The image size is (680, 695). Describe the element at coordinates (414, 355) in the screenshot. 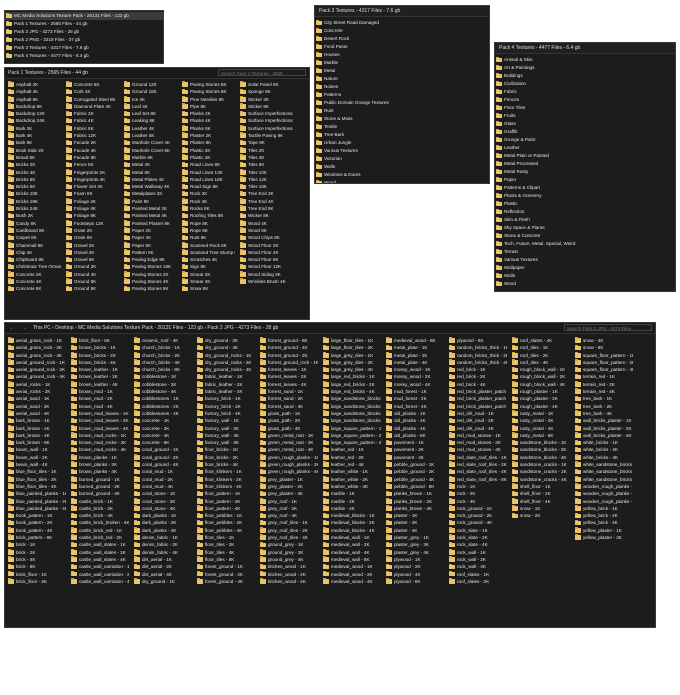

I see `folder-item: metal_plate - 2K` at that location.